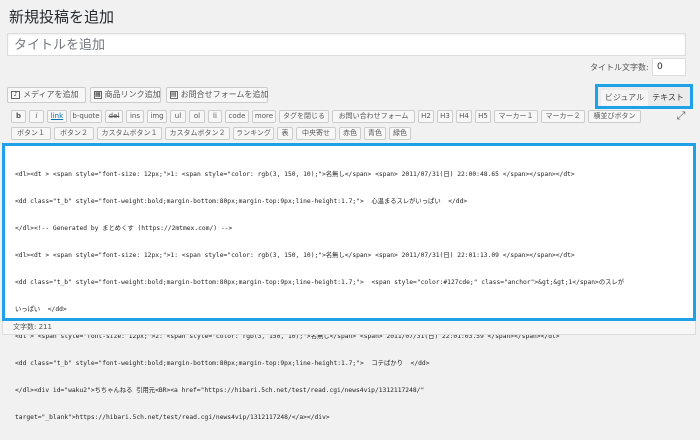 The image size is (700, 440). I want to click on qt-li-button: li, so click(215, 116).